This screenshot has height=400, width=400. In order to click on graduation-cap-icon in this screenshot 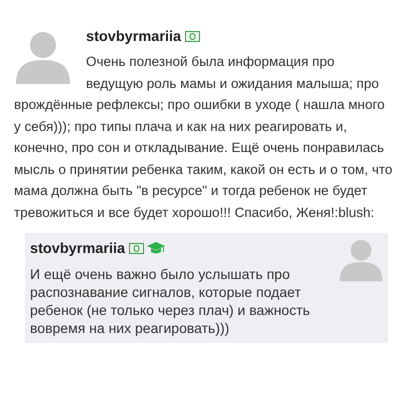, I will do `click(156, 248)`.